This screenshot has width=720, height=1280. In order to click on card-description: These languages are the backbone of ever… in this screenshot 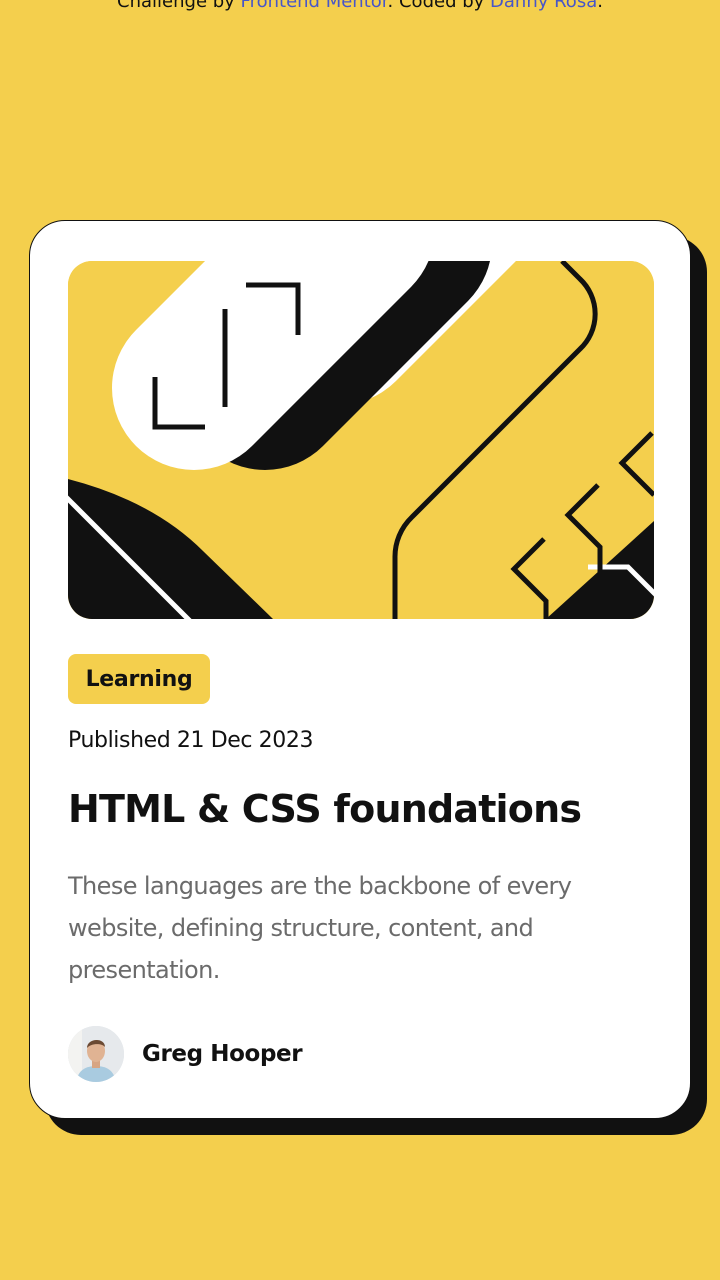, I will do `click(320, 928)`.